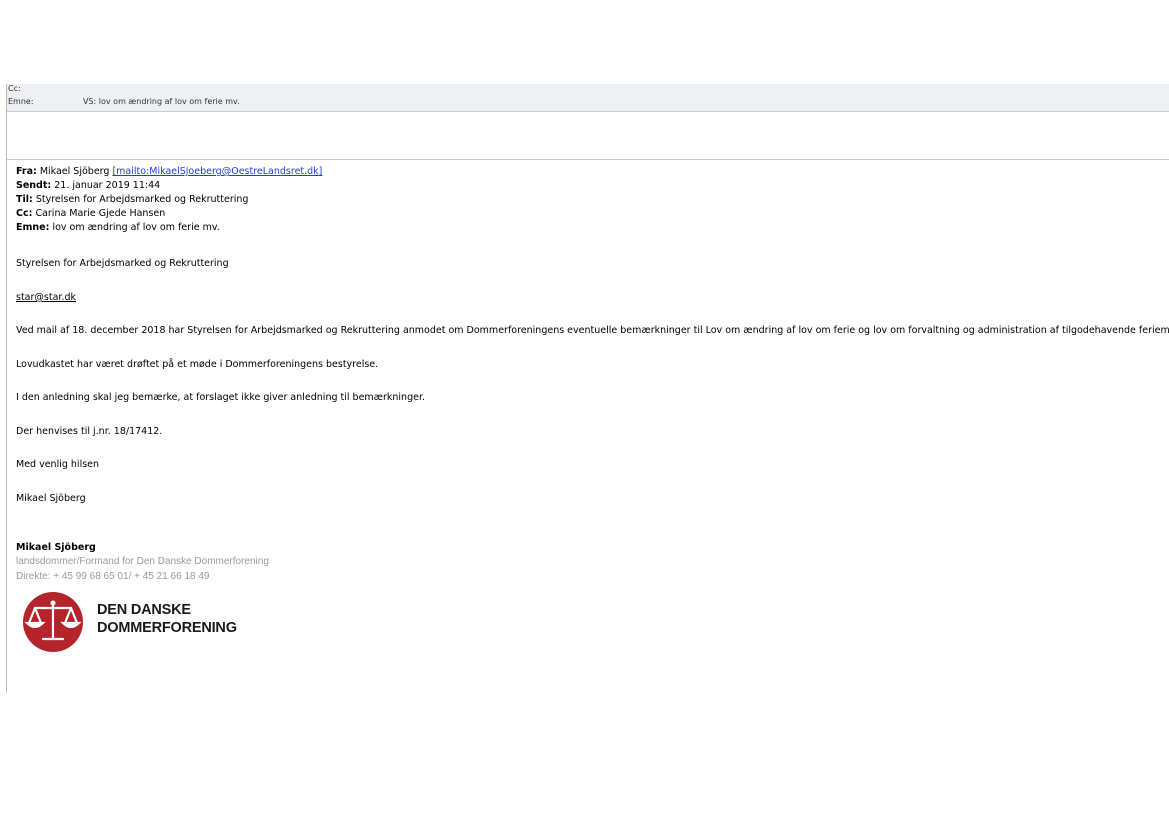 This screenshot has height=827, width=1169. Describe the element at coordinates (51, 498) in the screenshot. I see `signer-name: Mikael Sjöberg` at that location.